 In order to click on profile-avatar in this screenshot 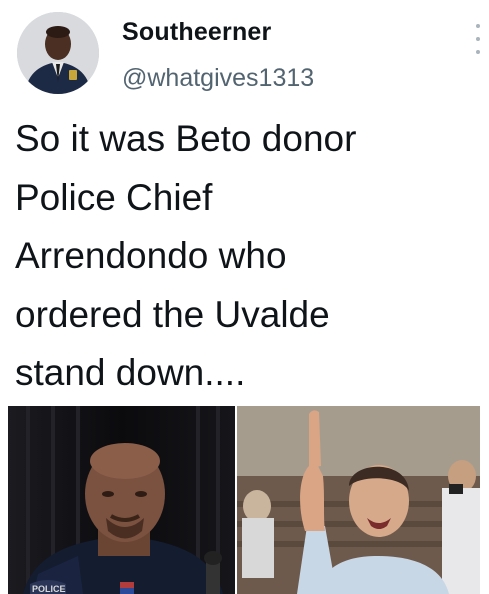, I will do `click(58, 53)`.